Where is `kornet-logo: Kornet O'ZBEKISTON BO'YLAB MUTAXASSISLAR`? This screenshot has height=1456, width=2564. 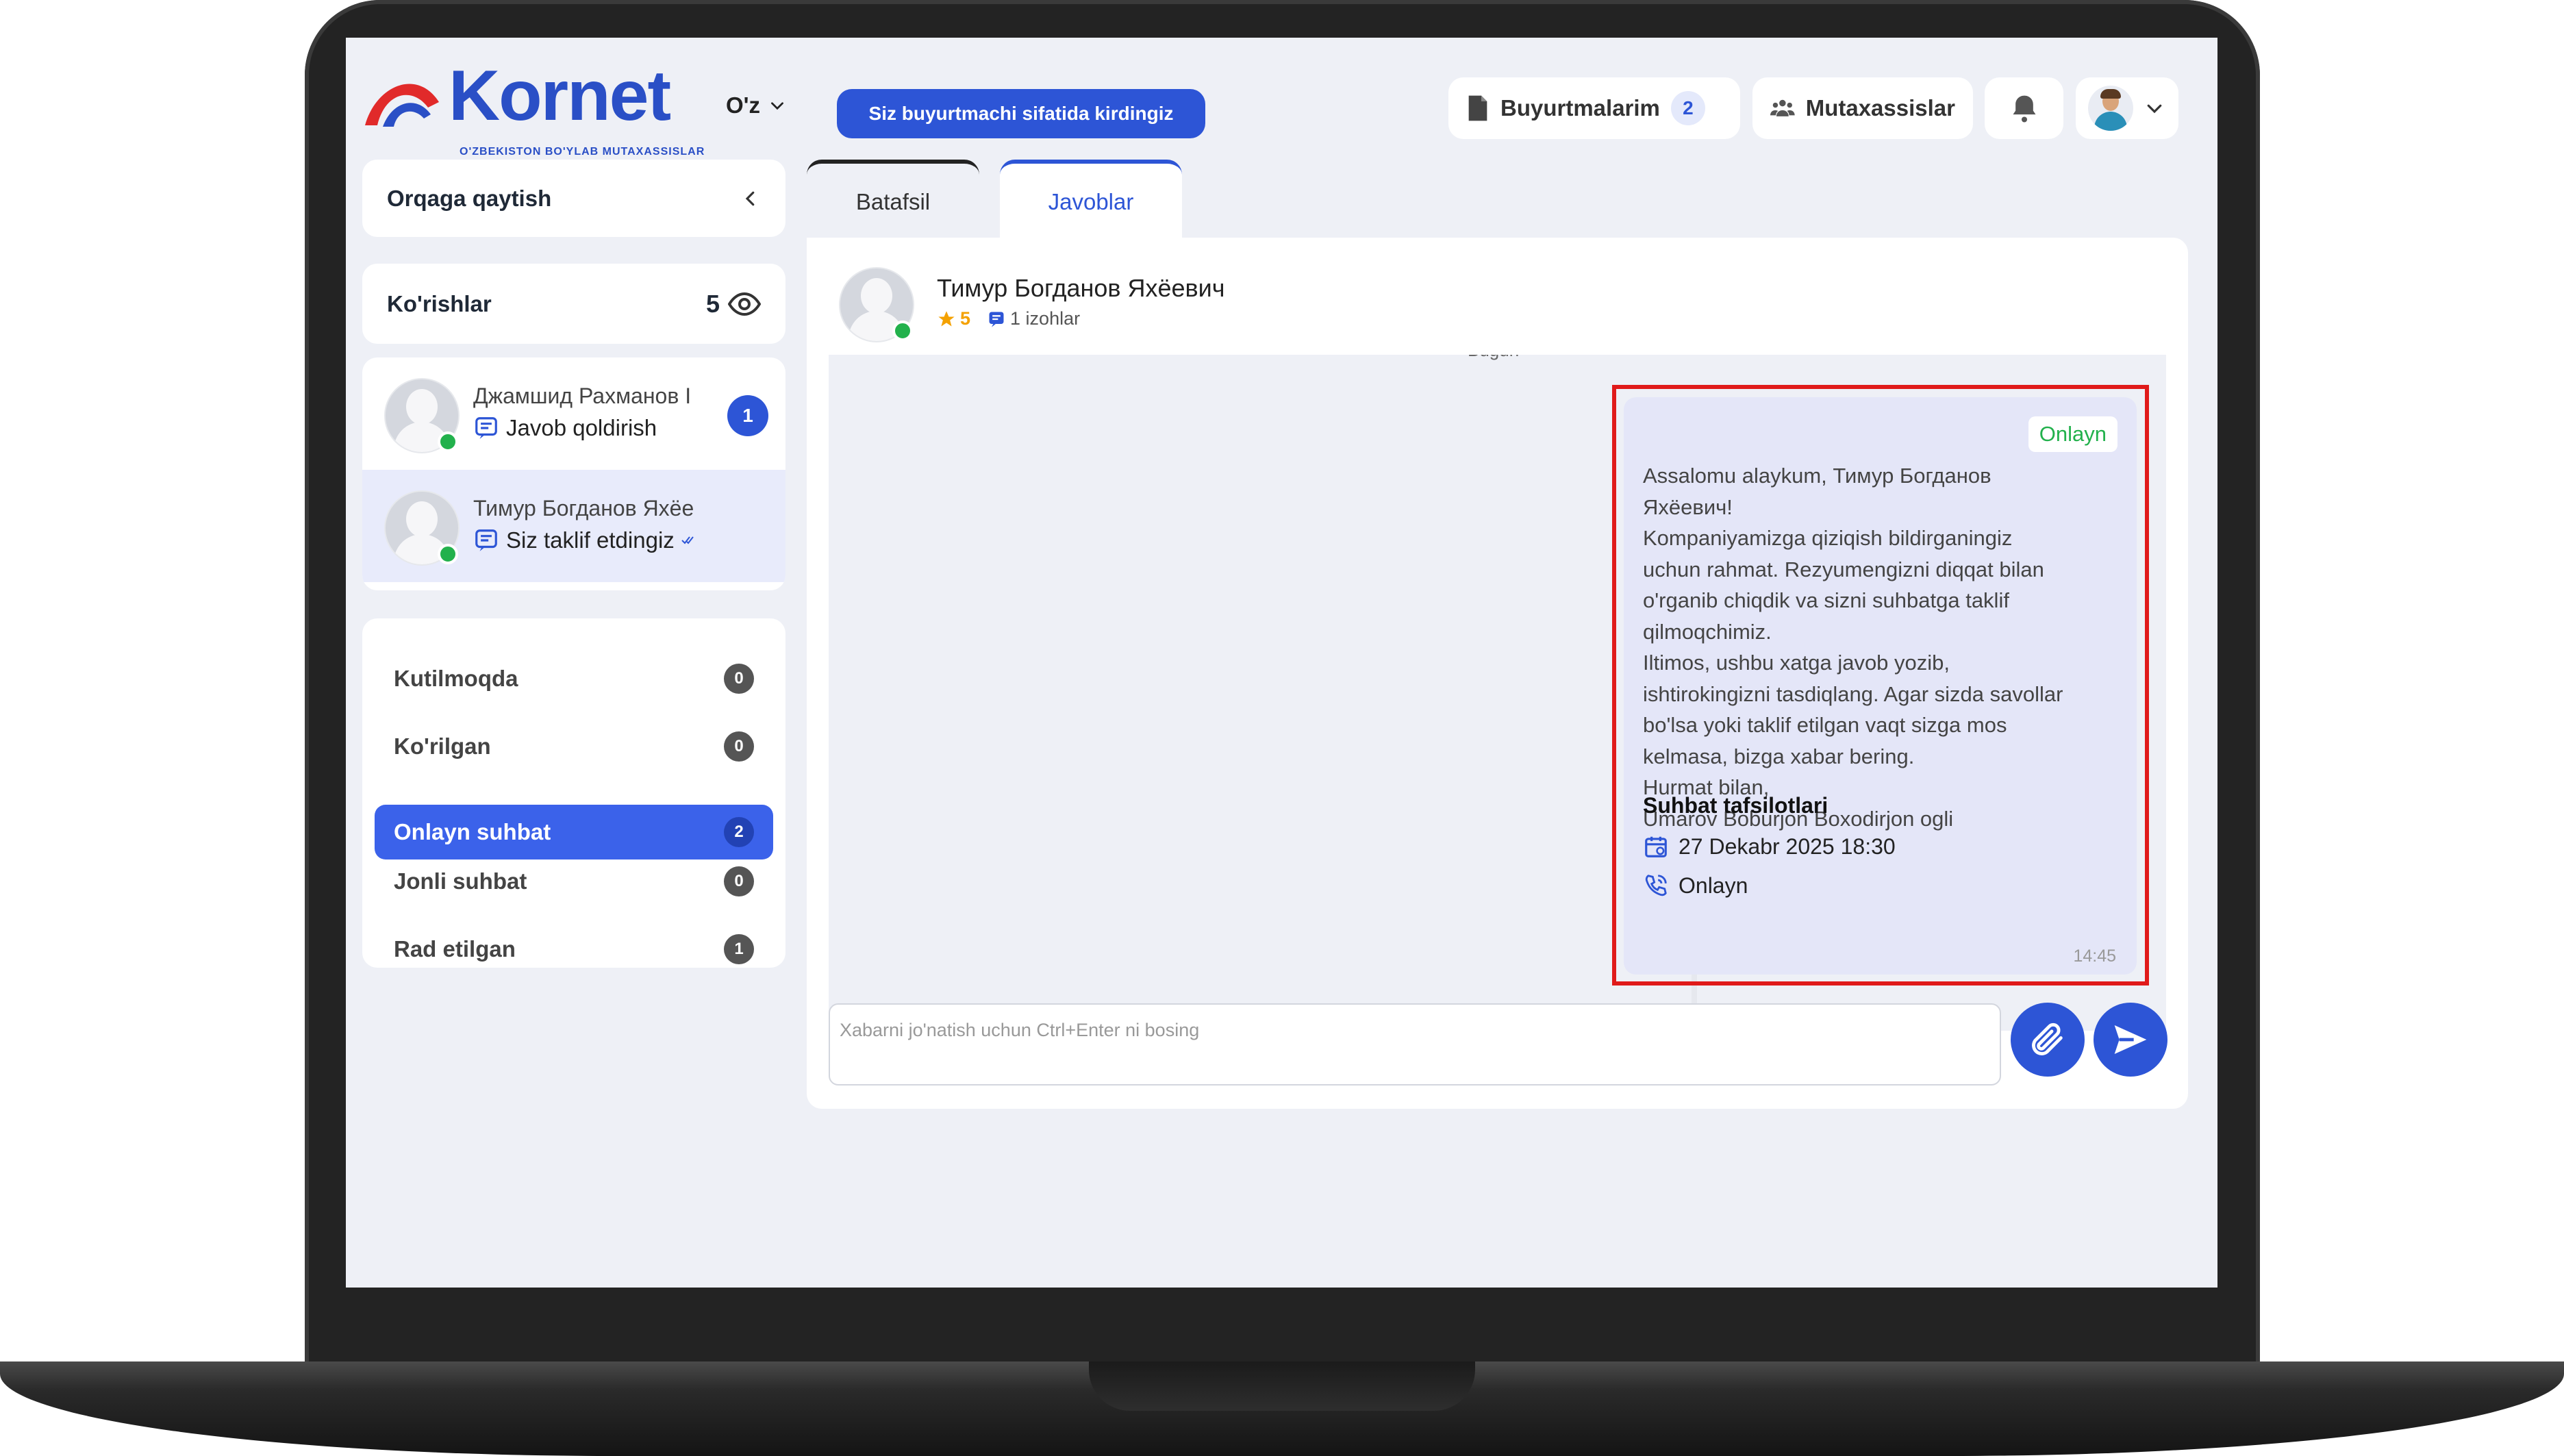 kornet-logo: Kornet O'ZBEKISTON BO'YLAB MUTAXASSISLAR is located at coordinates (533, 112).